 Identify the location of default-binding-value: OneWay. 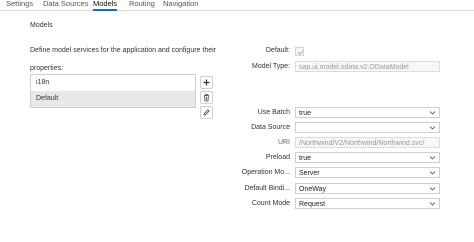
(312, 189).